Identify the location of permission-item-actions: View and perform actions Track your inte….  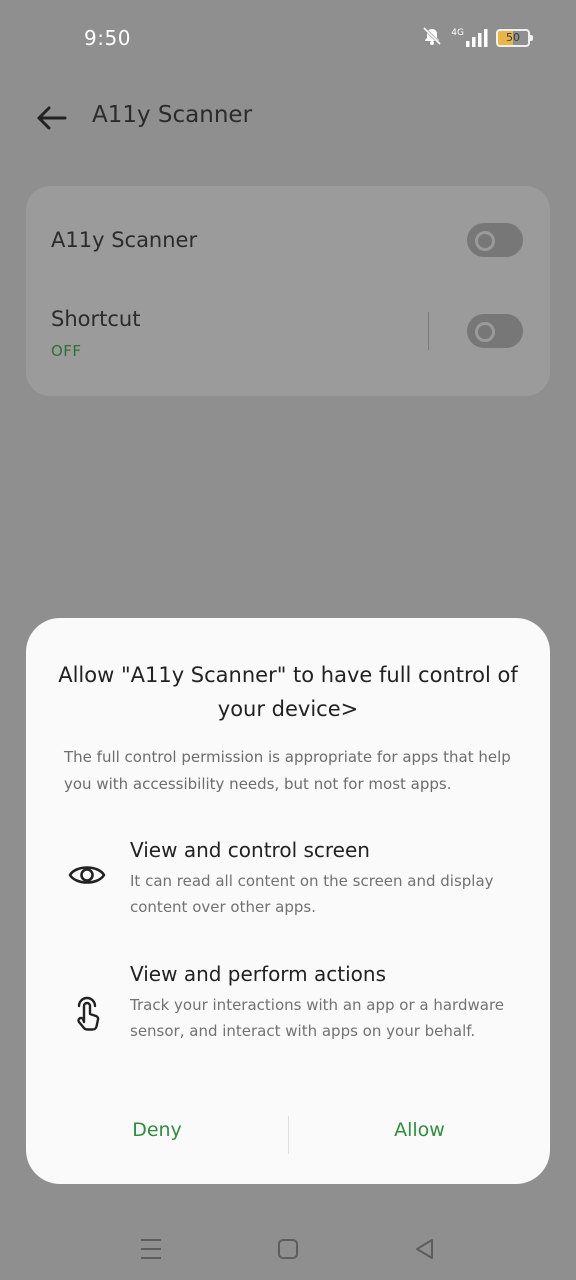
(288, 1027).